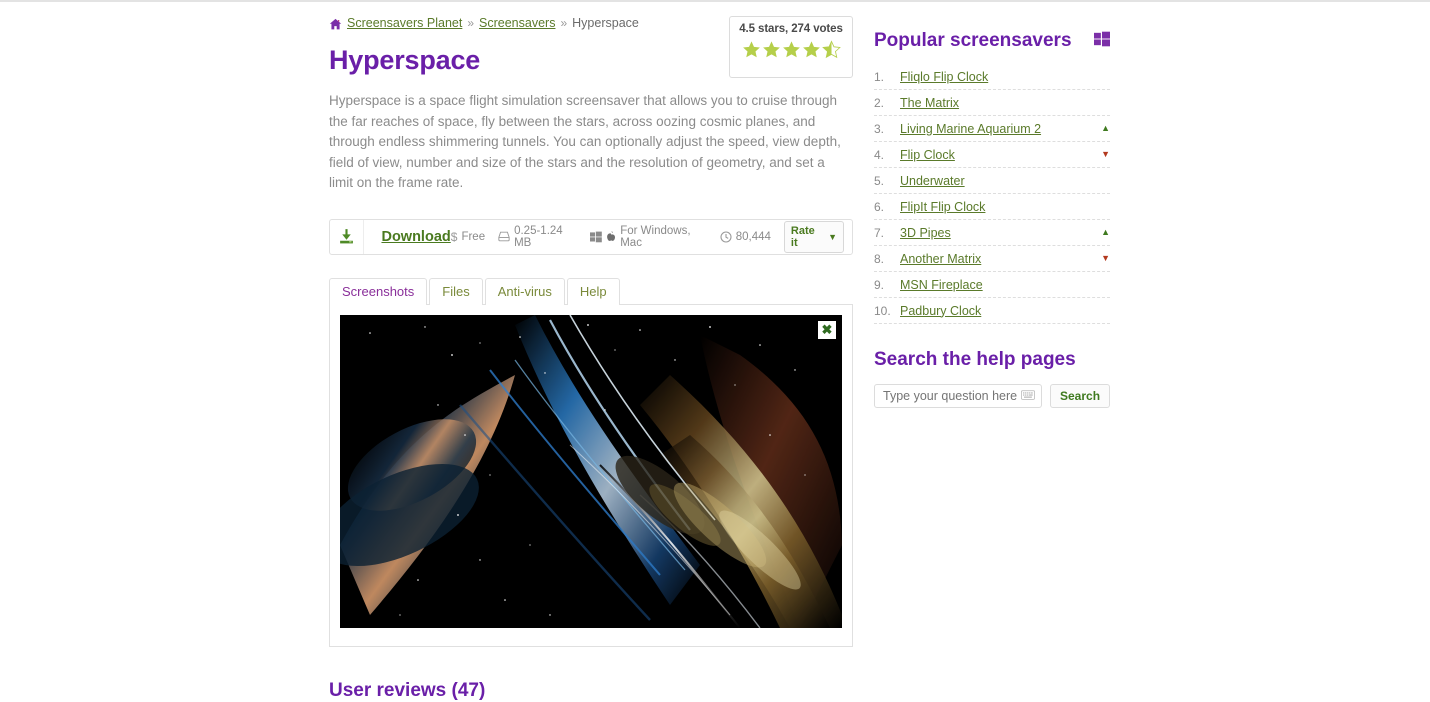 Image resolution: width=1430 pixels, height=702 pixels. I want to click on rating-badge: 4.5 stars, 274 votes, so click(791, 47).